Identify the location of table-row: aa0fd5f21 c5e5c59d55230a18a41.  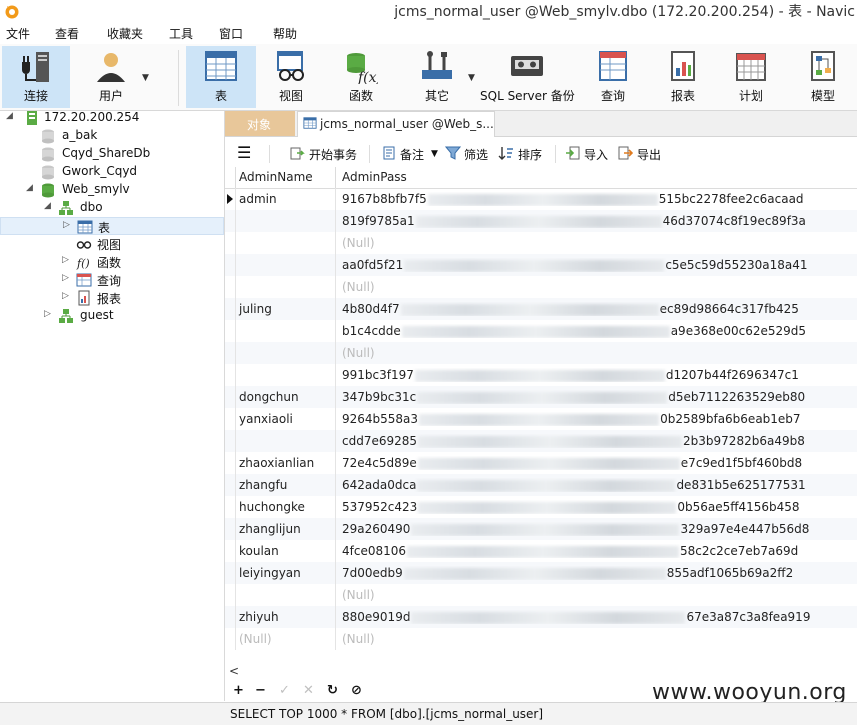
(541, 265).